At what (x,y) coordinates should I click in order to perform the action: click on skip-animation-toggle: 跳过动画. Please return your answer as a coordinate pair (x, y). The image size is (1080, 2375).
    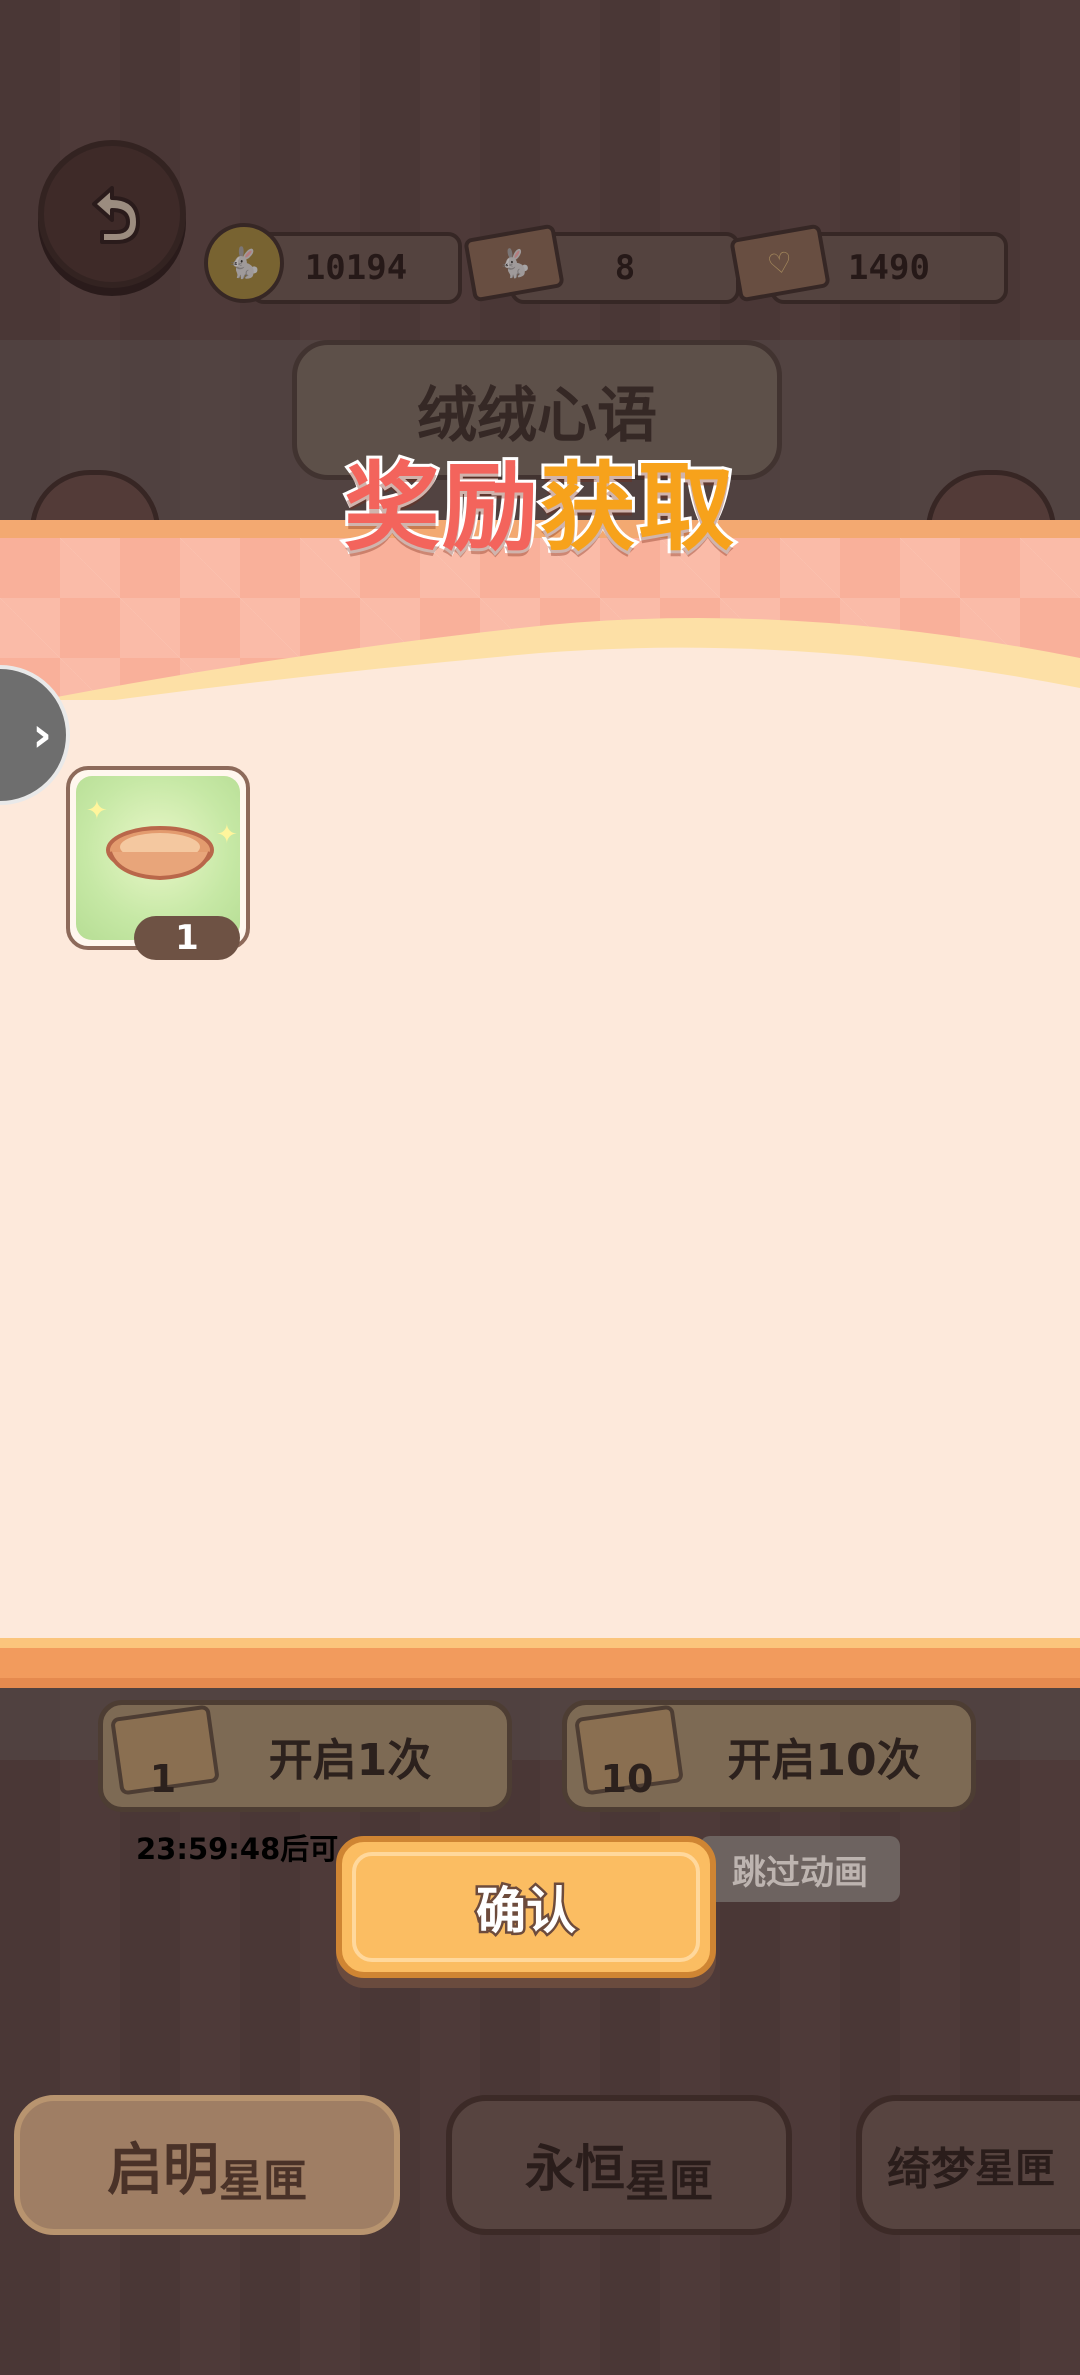
    Looking at the image, I should click on (800, 1869).